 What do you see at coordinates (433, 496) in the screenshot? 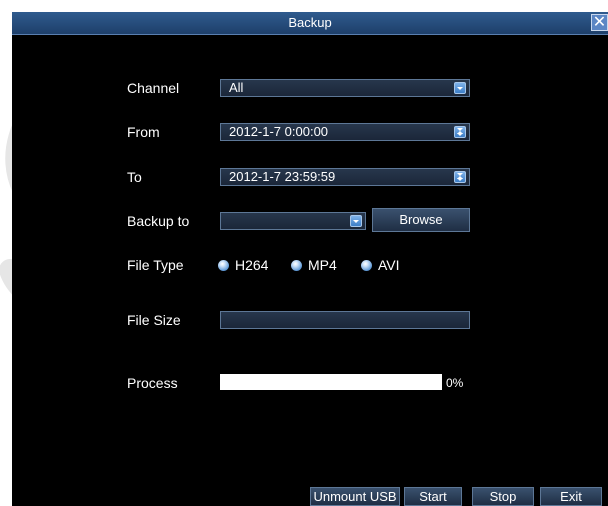
I see `start-button: Start` at bounding box center [433, 496].